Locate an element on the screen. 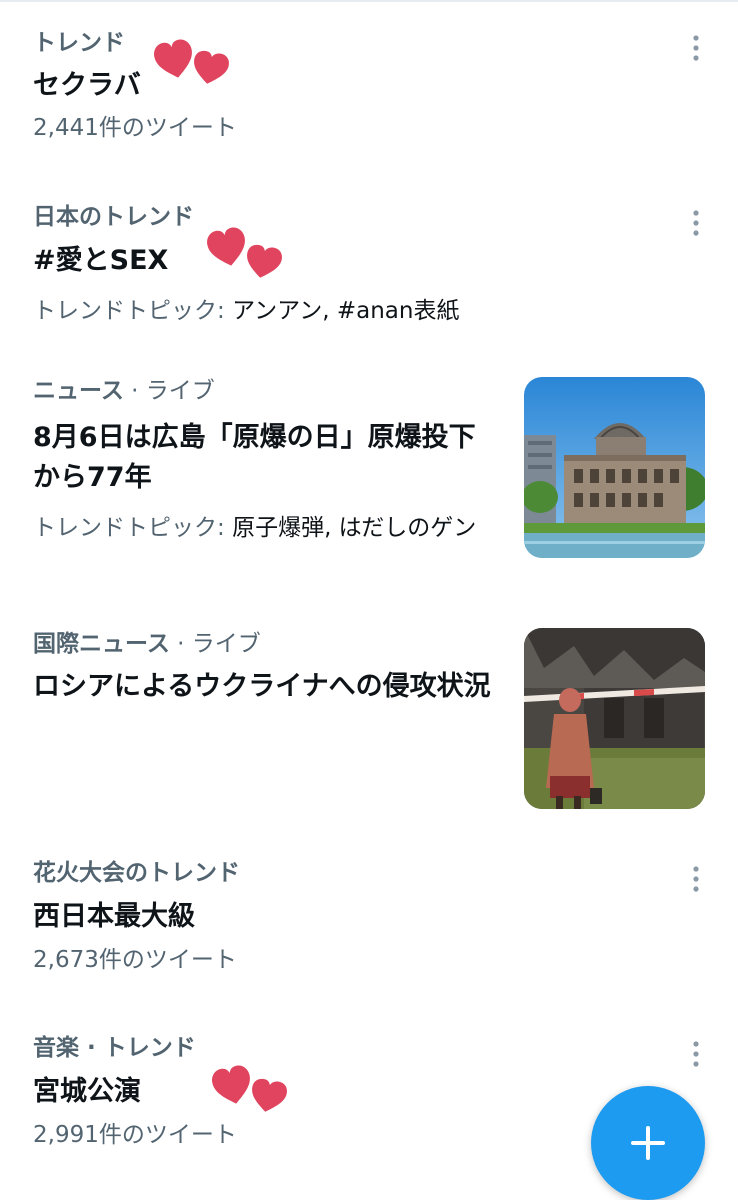 Image resolution: width=738 pixels, height=1200 pixels. trend-category: 花火大会のトレンド is located at coordinates (136, 873).